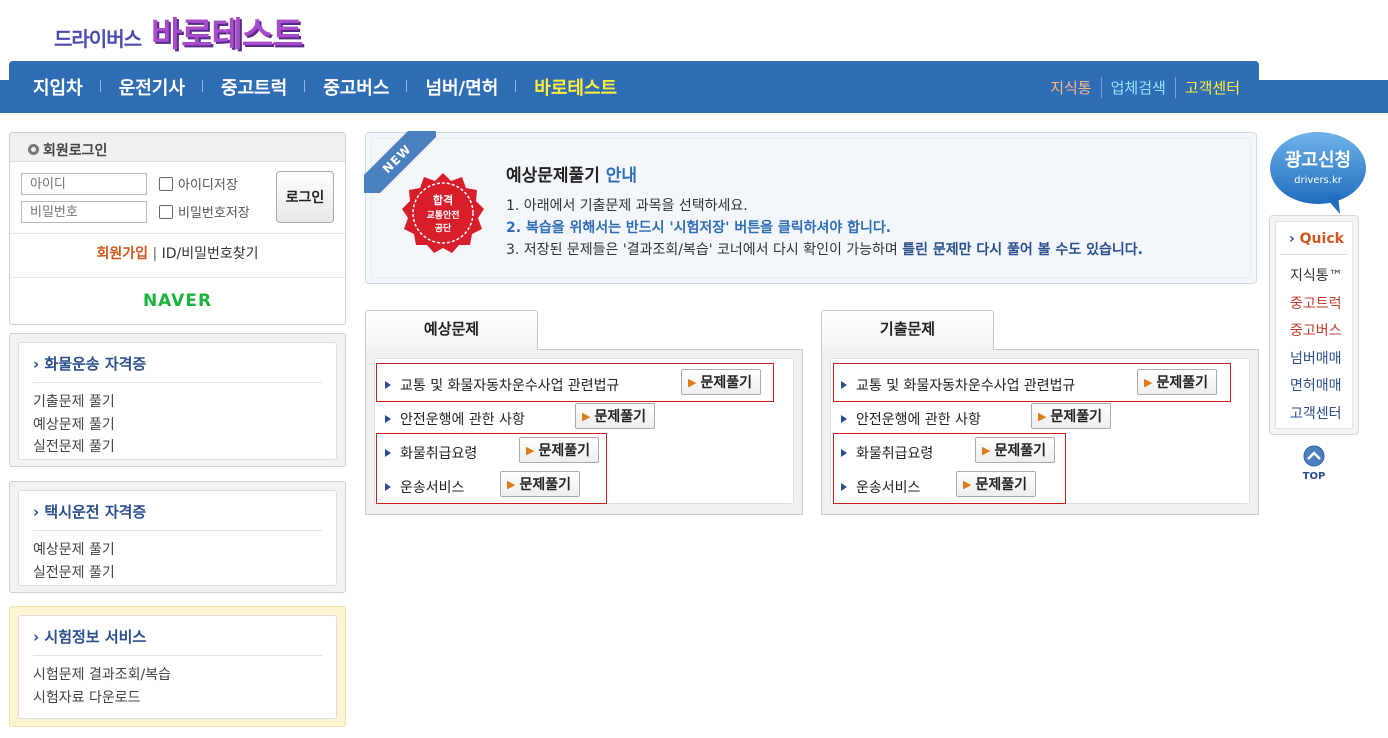 This screenshot has width=1388, height=738. Describe the element at coordinates (177, 147) in the screenshot. I see `login-header: 회원로그인` at that location.